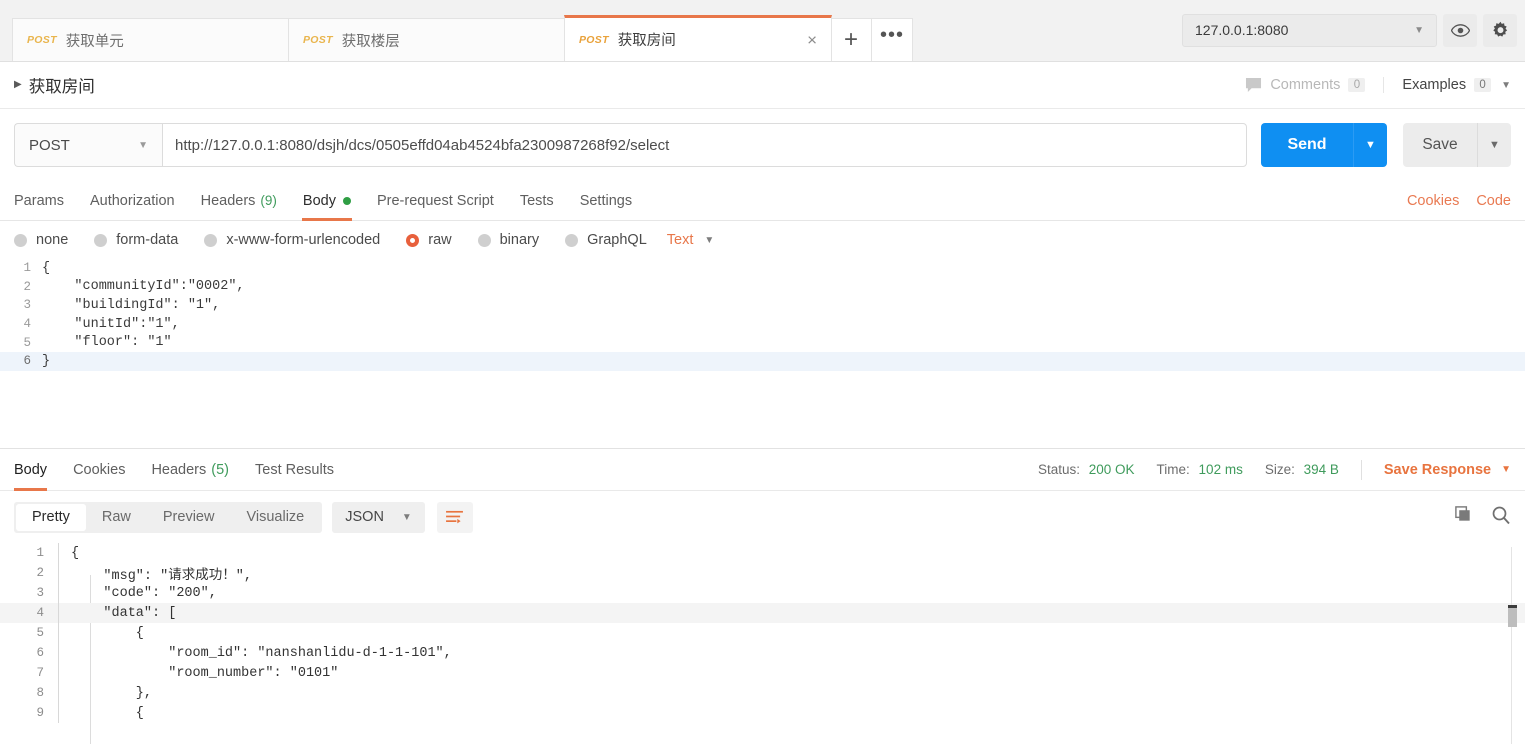 Image resolution: width=1525 pixels, height=744 pixels. What do you see at coordinates (762, 361) in the screenshot?
I see `code-line-active: 6 }` at bounding box center [762, 361].